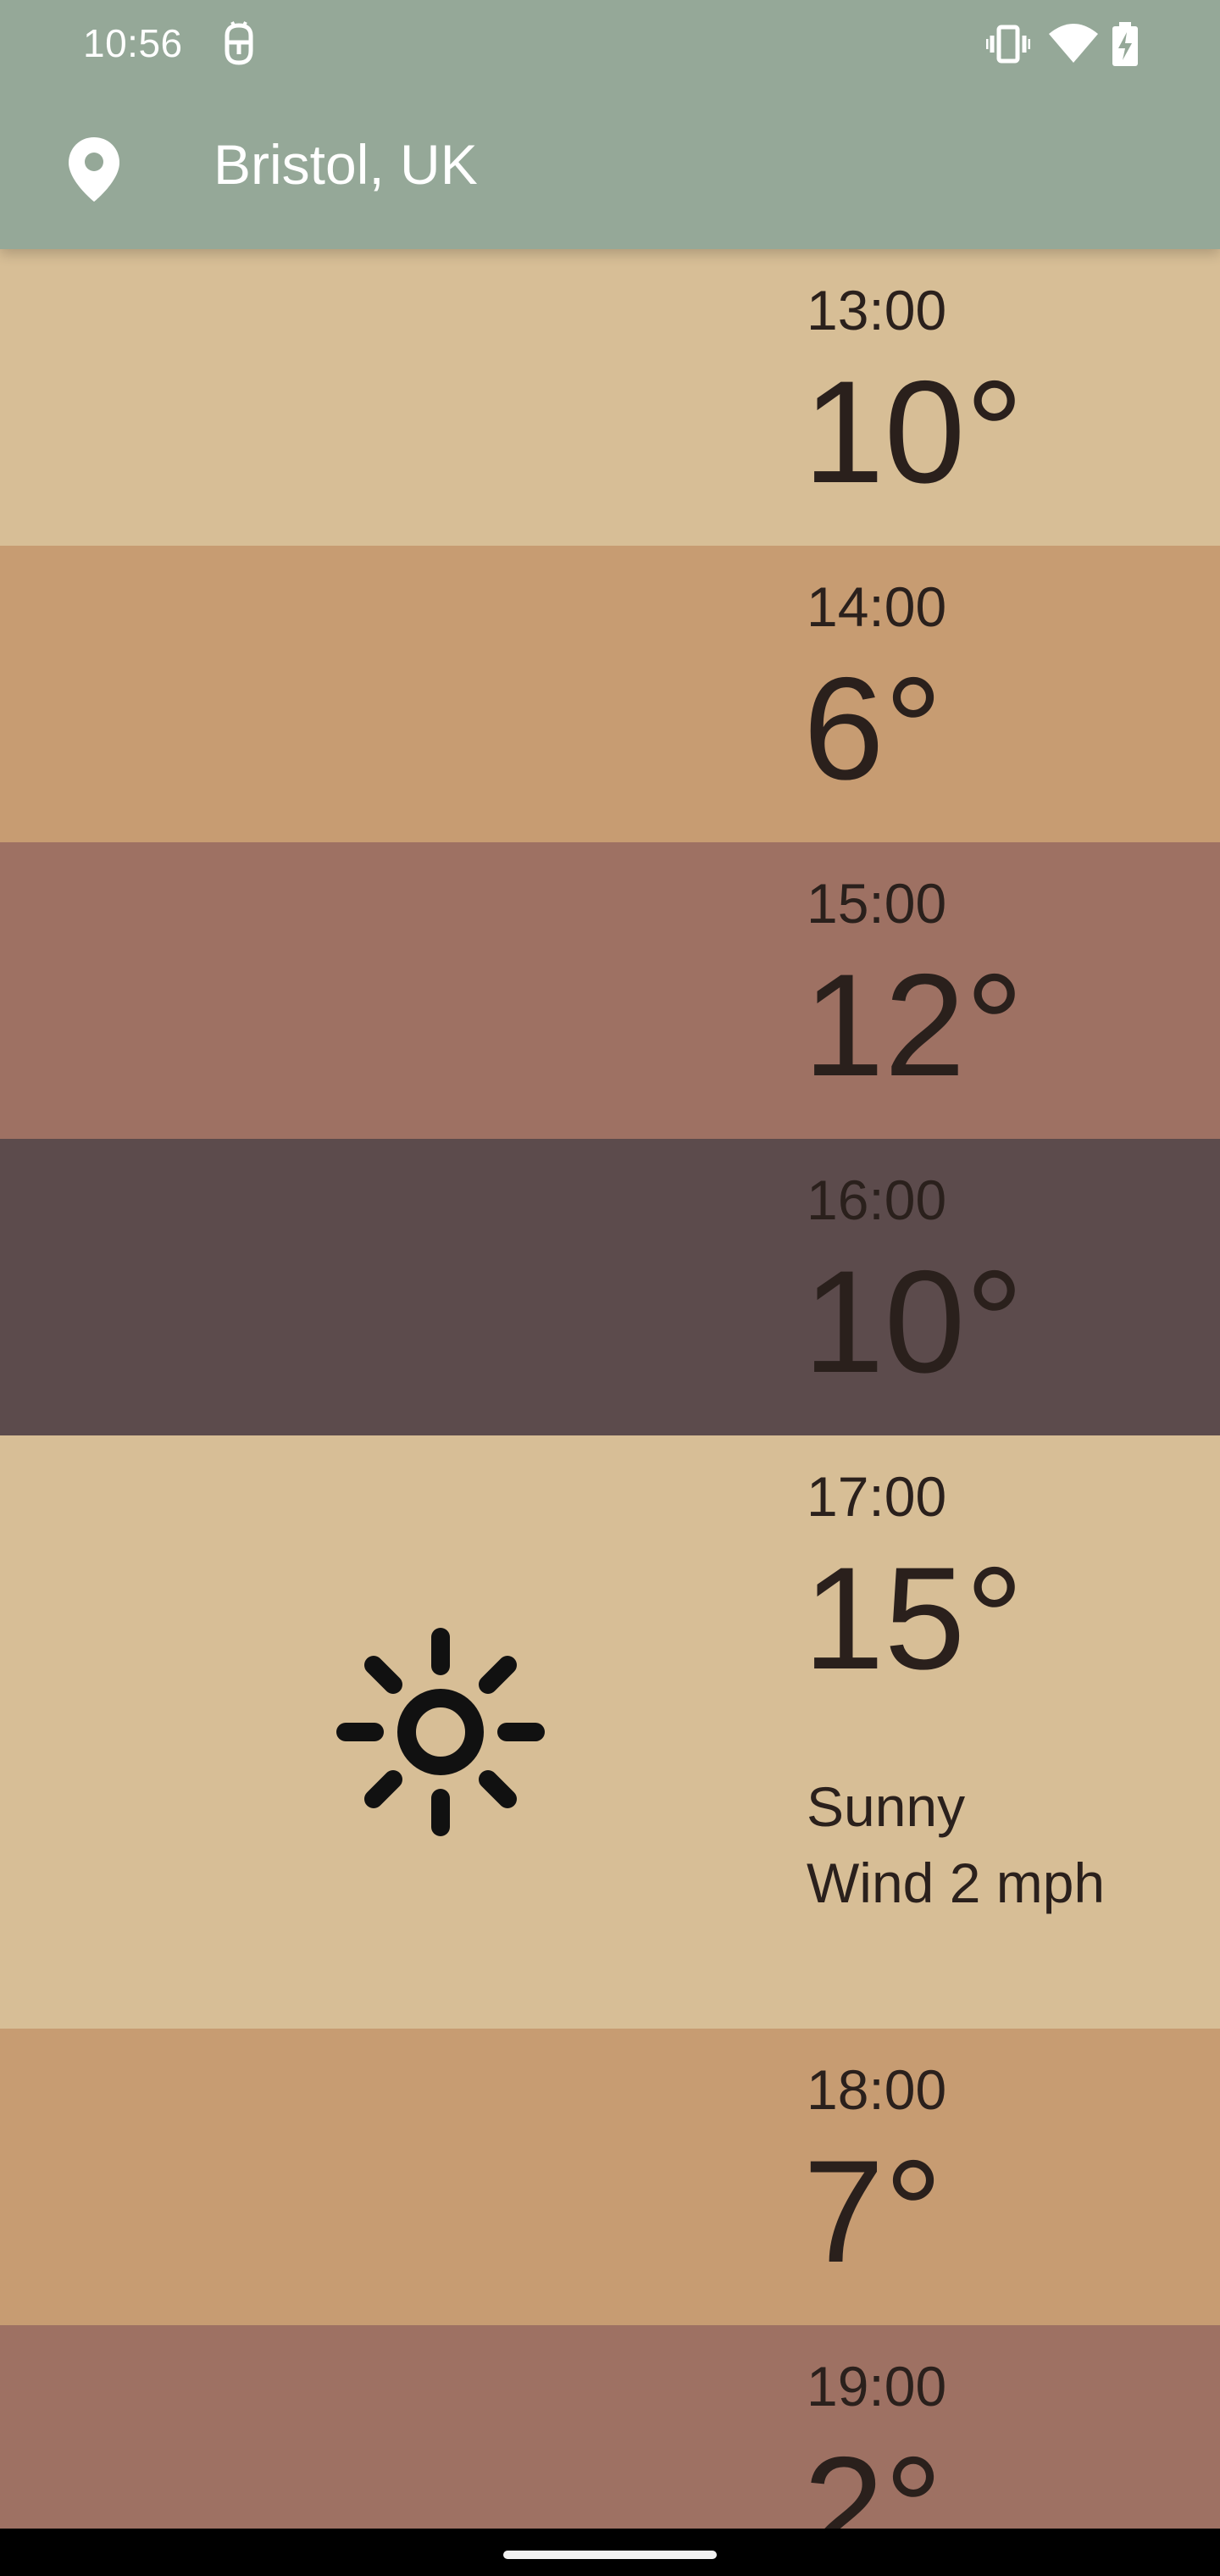 The width and height of the screenshot is (1220, 2576). I want to click on home-gesture-handle, so click(610, 2555).